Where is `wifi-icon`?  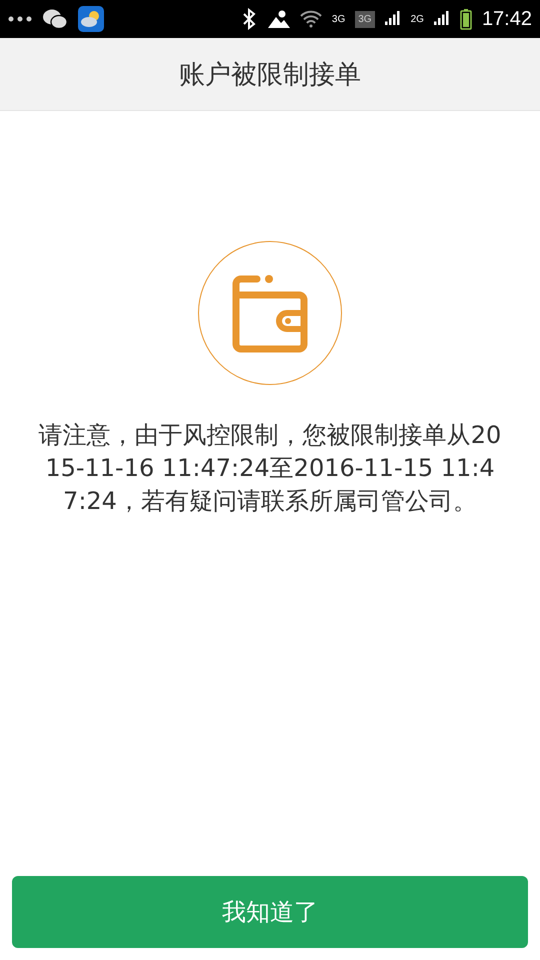 wifi-icon is located at coordinates (311, 19).